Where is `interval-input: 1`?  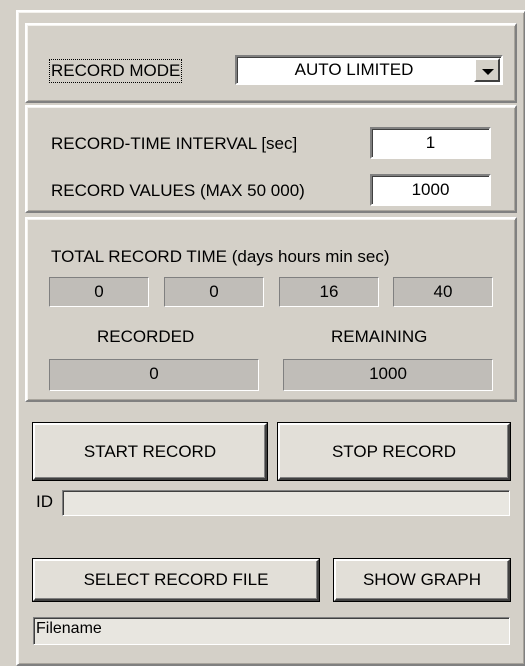 interval-input: 1 is located at coordinates (430, 143).